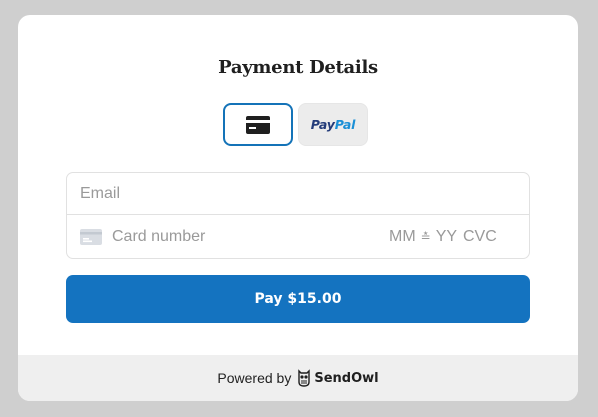 The width and height of the screenshot is (598, 417). I want to click on cvc-field: CVC, so click(480, 236).